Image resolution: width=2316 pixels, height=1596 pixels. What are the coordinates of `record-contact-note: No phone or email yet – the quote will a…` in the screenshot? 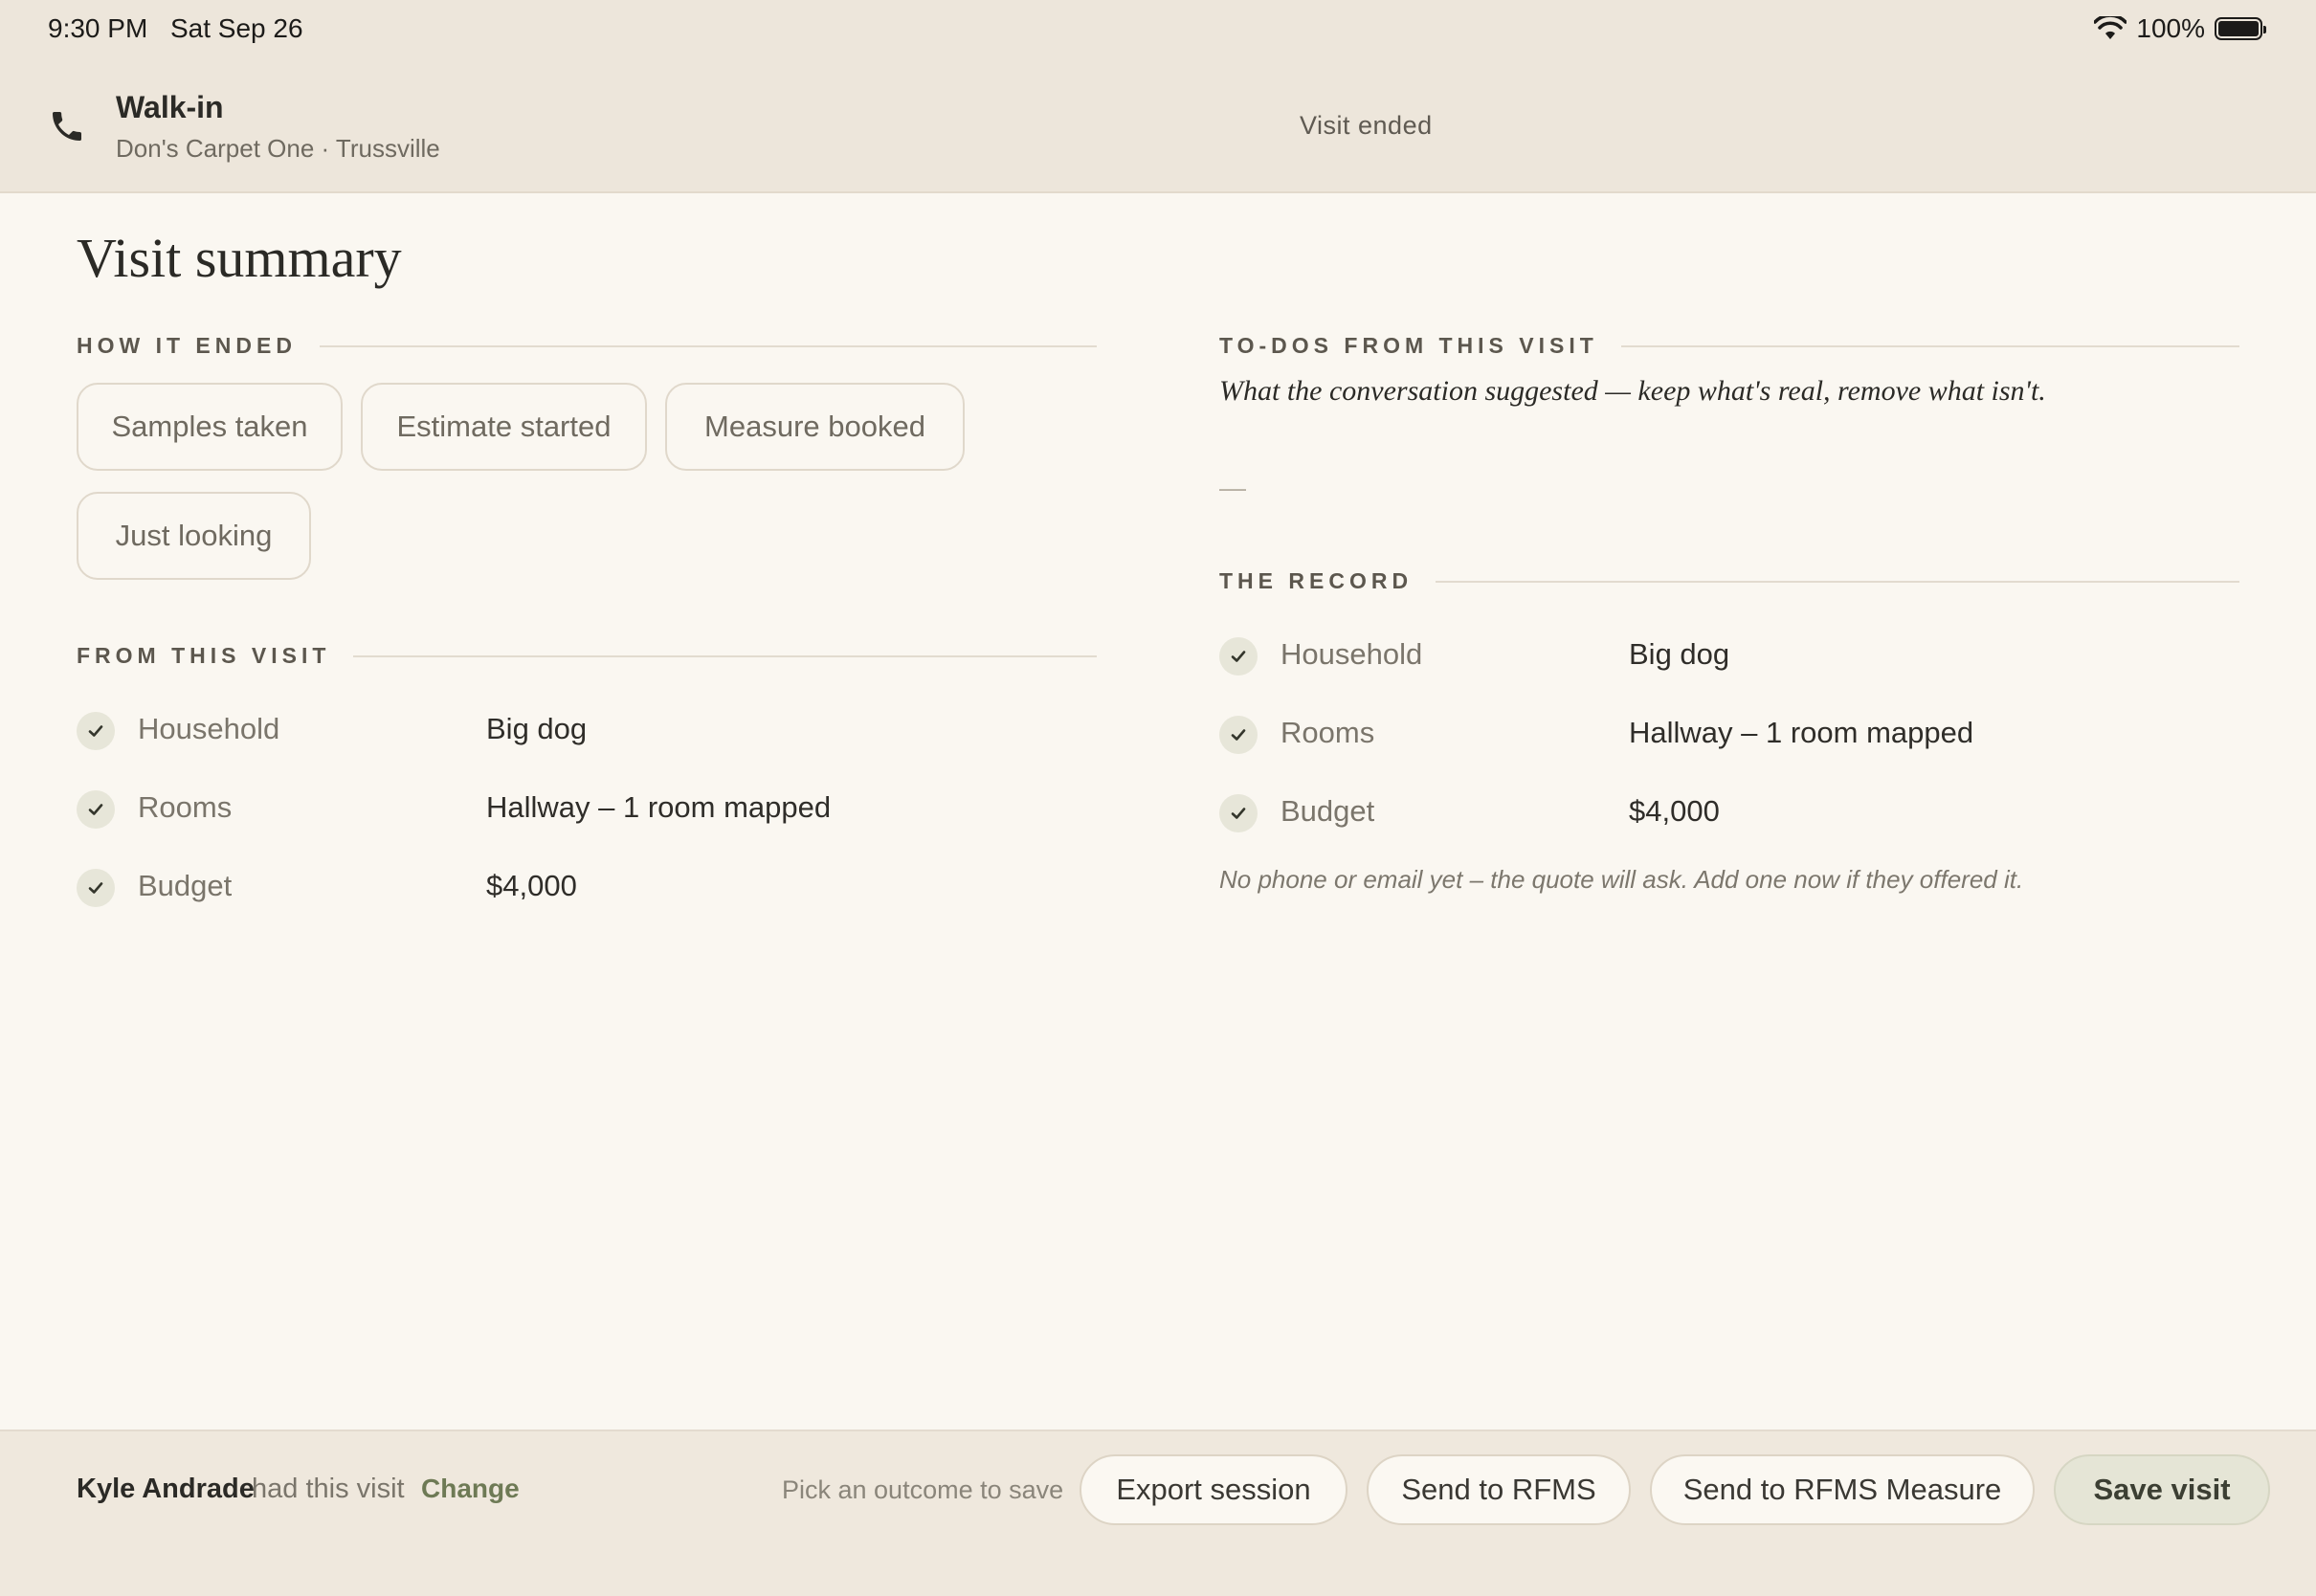 It's located at (1621, 880).